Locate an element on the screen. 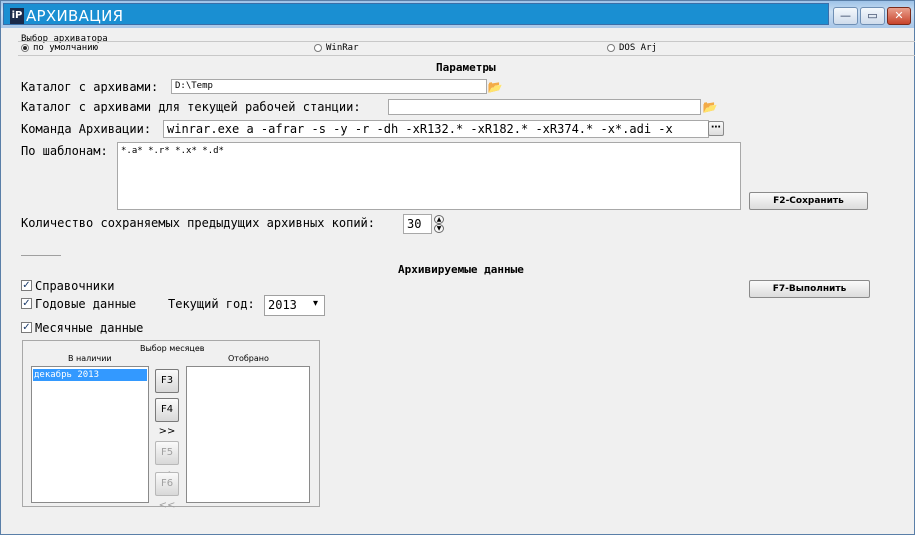  move-all-right-button: F4 >> is located at coordinates (167, 417).